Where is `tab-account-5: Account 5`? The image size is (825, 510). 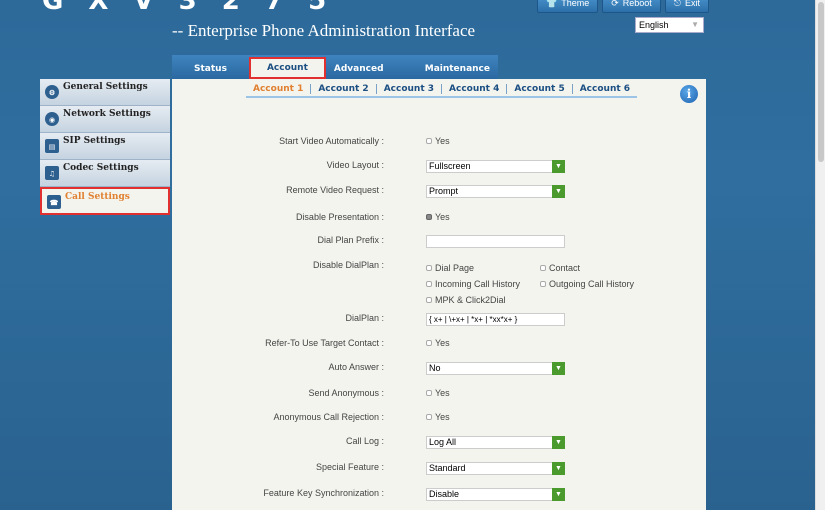 tab-account-5: Account 5 is located at coordinates (540, 88).